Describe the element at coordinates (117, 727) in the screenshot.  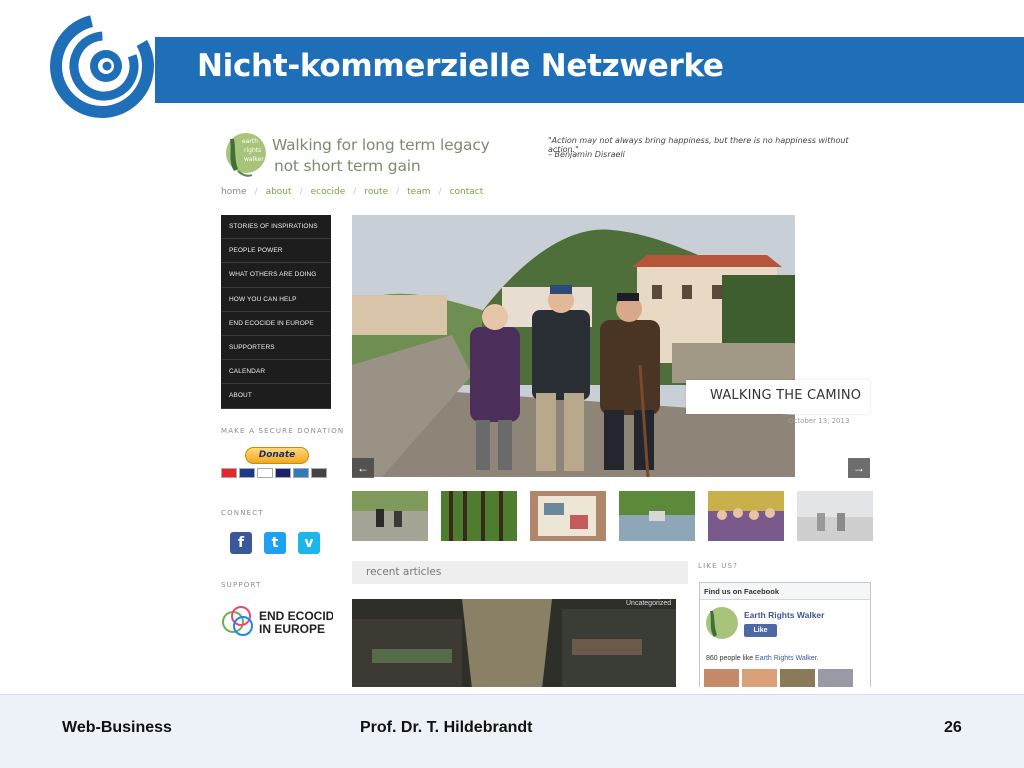
I see `footer-course: Web-Business` at that location.